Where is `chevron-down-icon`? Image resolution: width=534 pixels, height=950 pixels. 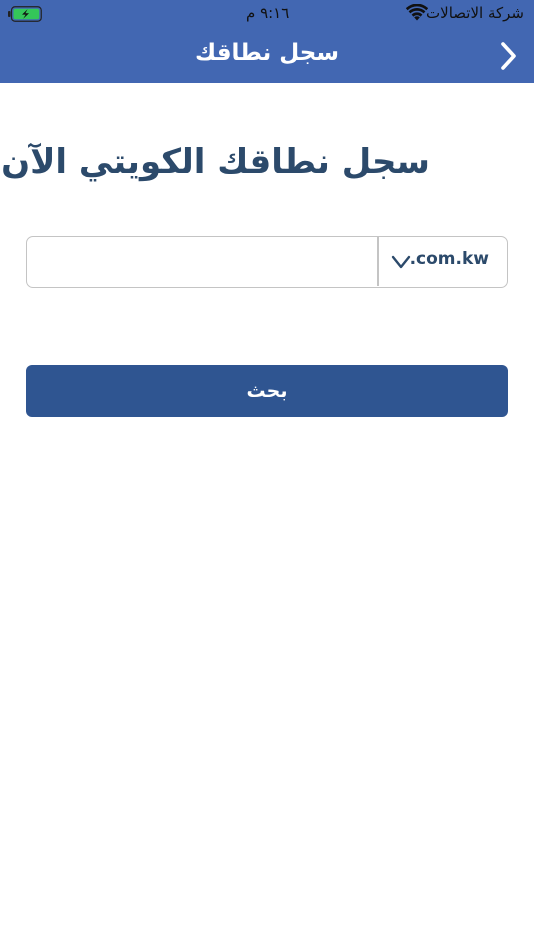 chevron-down-icon is located at coordinates (401, 262).